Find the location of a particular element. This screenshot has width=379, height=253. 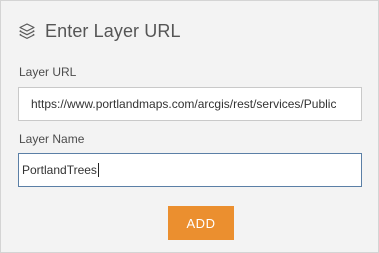

panel-header: Enter Layer URL is located at coordinates (99, 31).